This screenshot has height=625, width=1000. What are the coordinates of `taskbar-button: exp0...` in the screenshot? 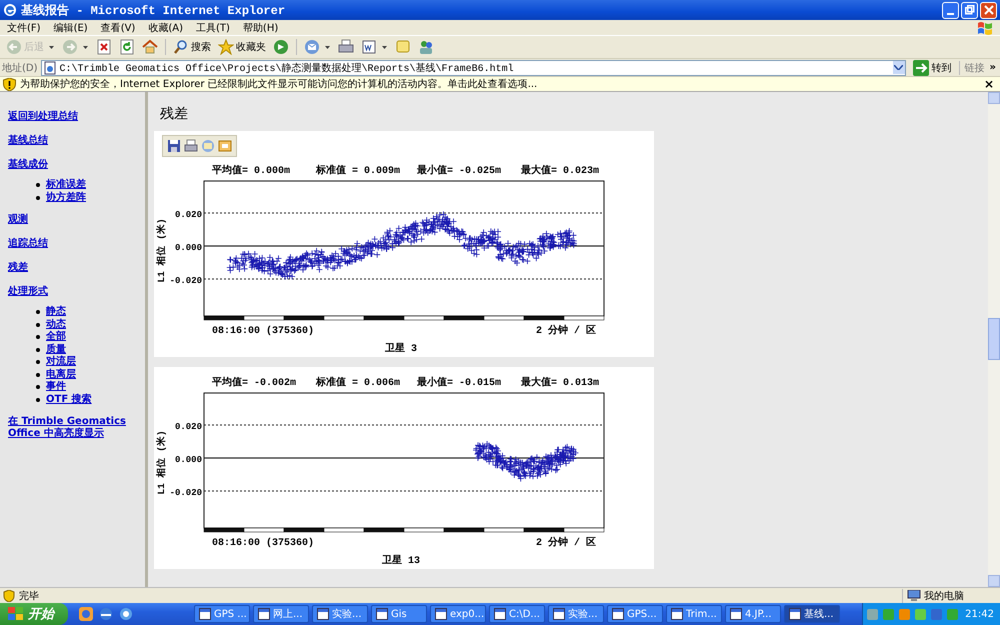 It's located at (458, 614).